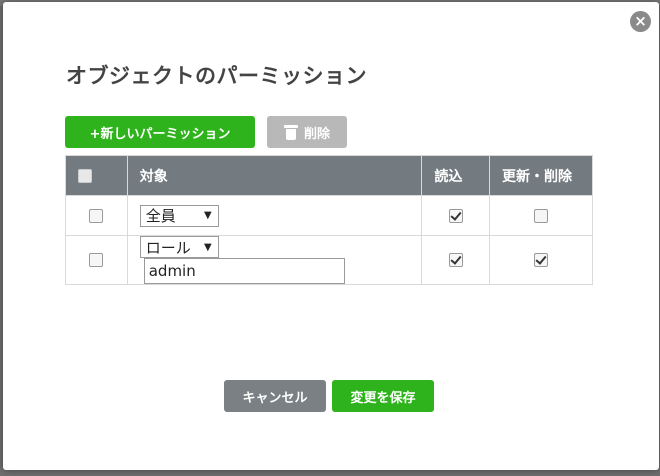 This screenshot has height=476, width=660. I want to click on role-name-input, so click(244, 271).